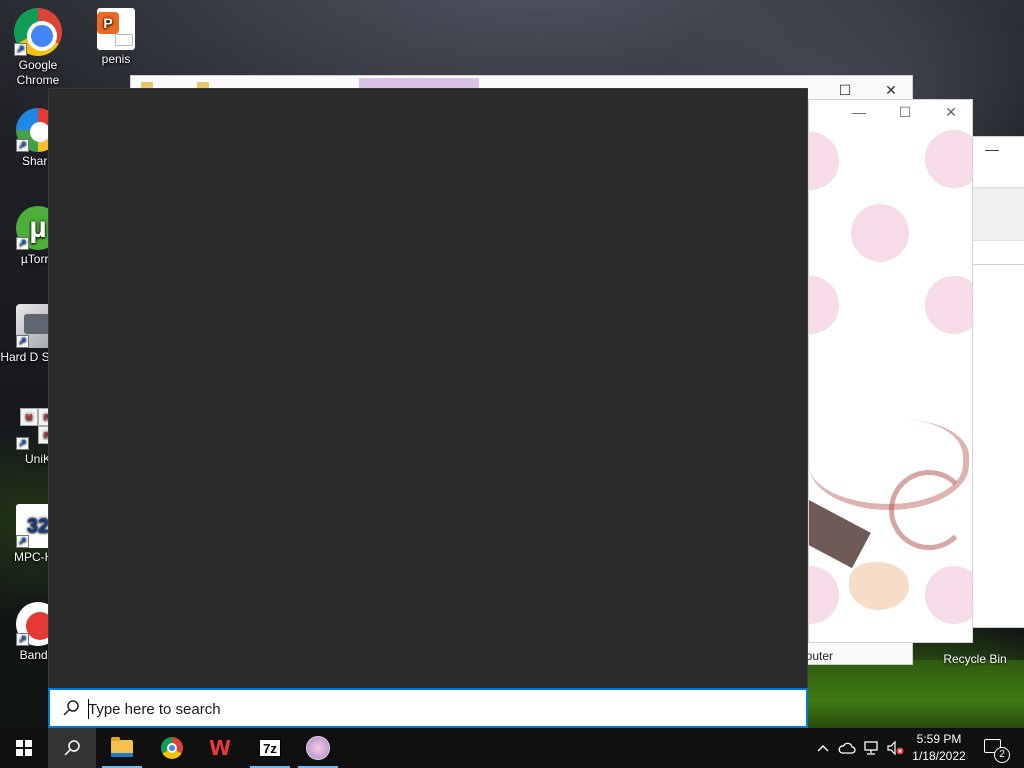 The image size is (1024, 768). I want to click on show-hidden-icons-button, so click(823, 748).